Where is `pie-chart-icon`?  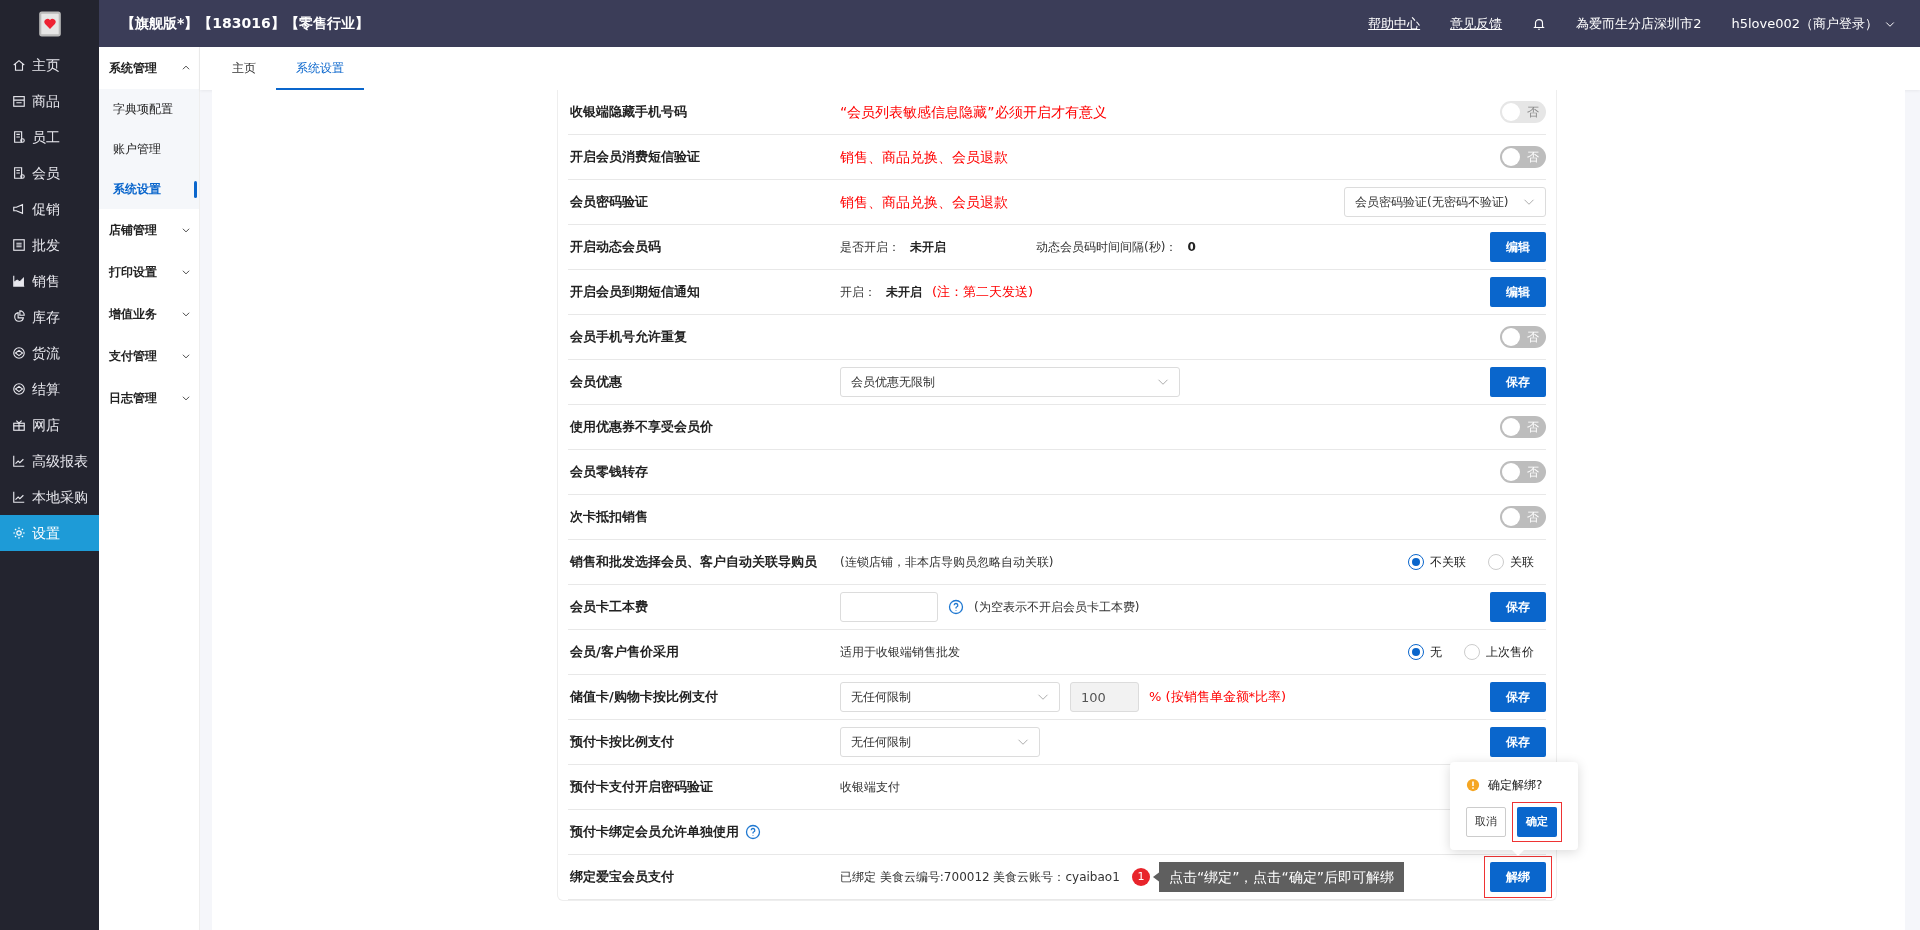
pie-chart-icon is located at coordinates (19, 317).